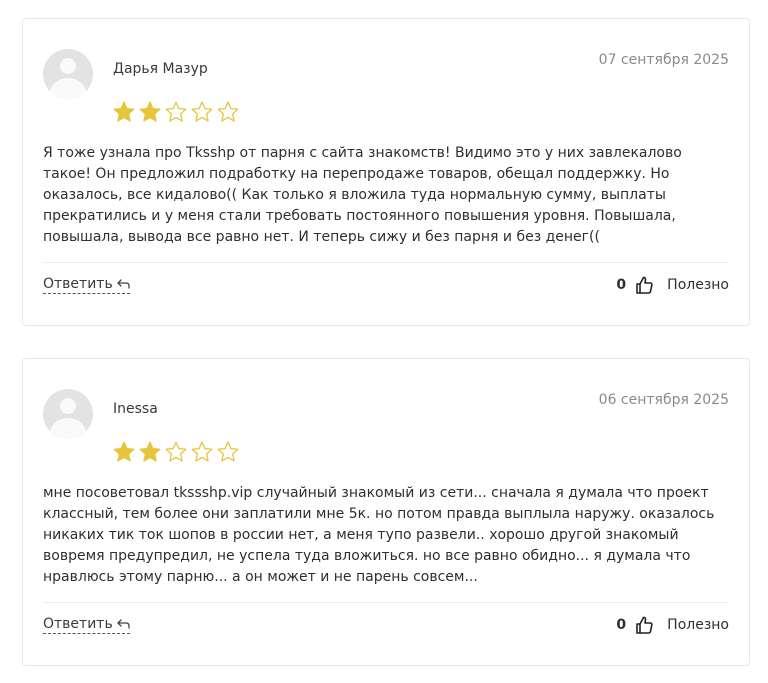 The height and width of the screenshot is (683, 768). I want to click on review-author: Дарья Мазур, so click(160, 69).